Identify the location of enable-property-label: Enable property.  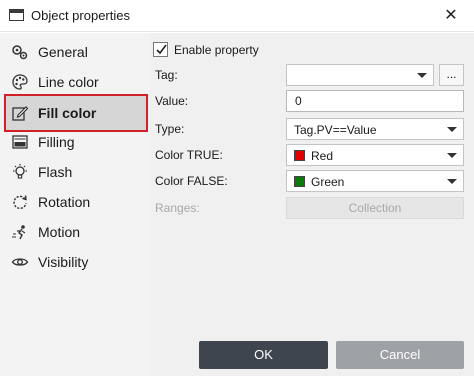
(216, 50).